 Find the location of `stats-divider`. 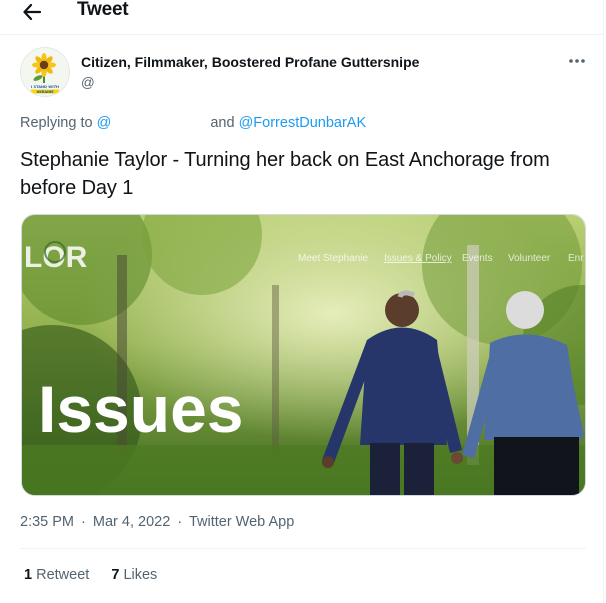

stats-divider is located at coordinates (303, 548).